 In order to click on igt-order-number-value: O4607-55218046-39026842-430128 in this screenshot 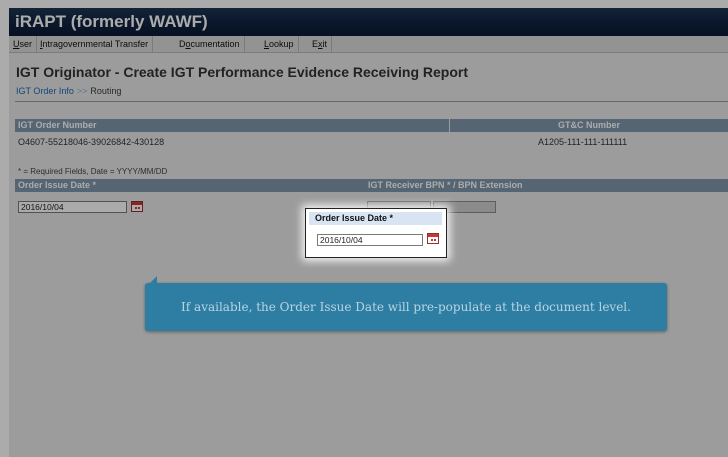, I will do `click(91, 142)`.